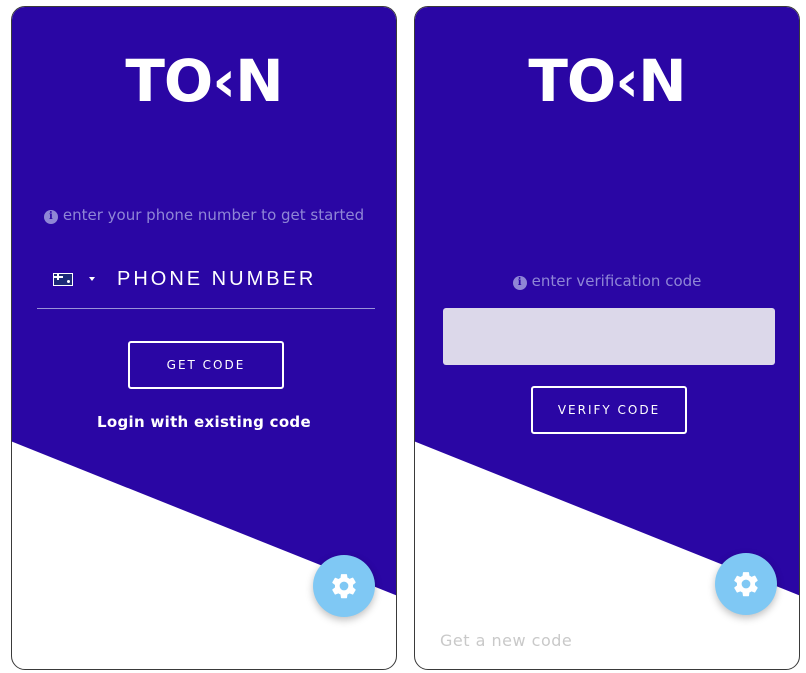  I want to click on chevron-down-icon, so click(92, 279).